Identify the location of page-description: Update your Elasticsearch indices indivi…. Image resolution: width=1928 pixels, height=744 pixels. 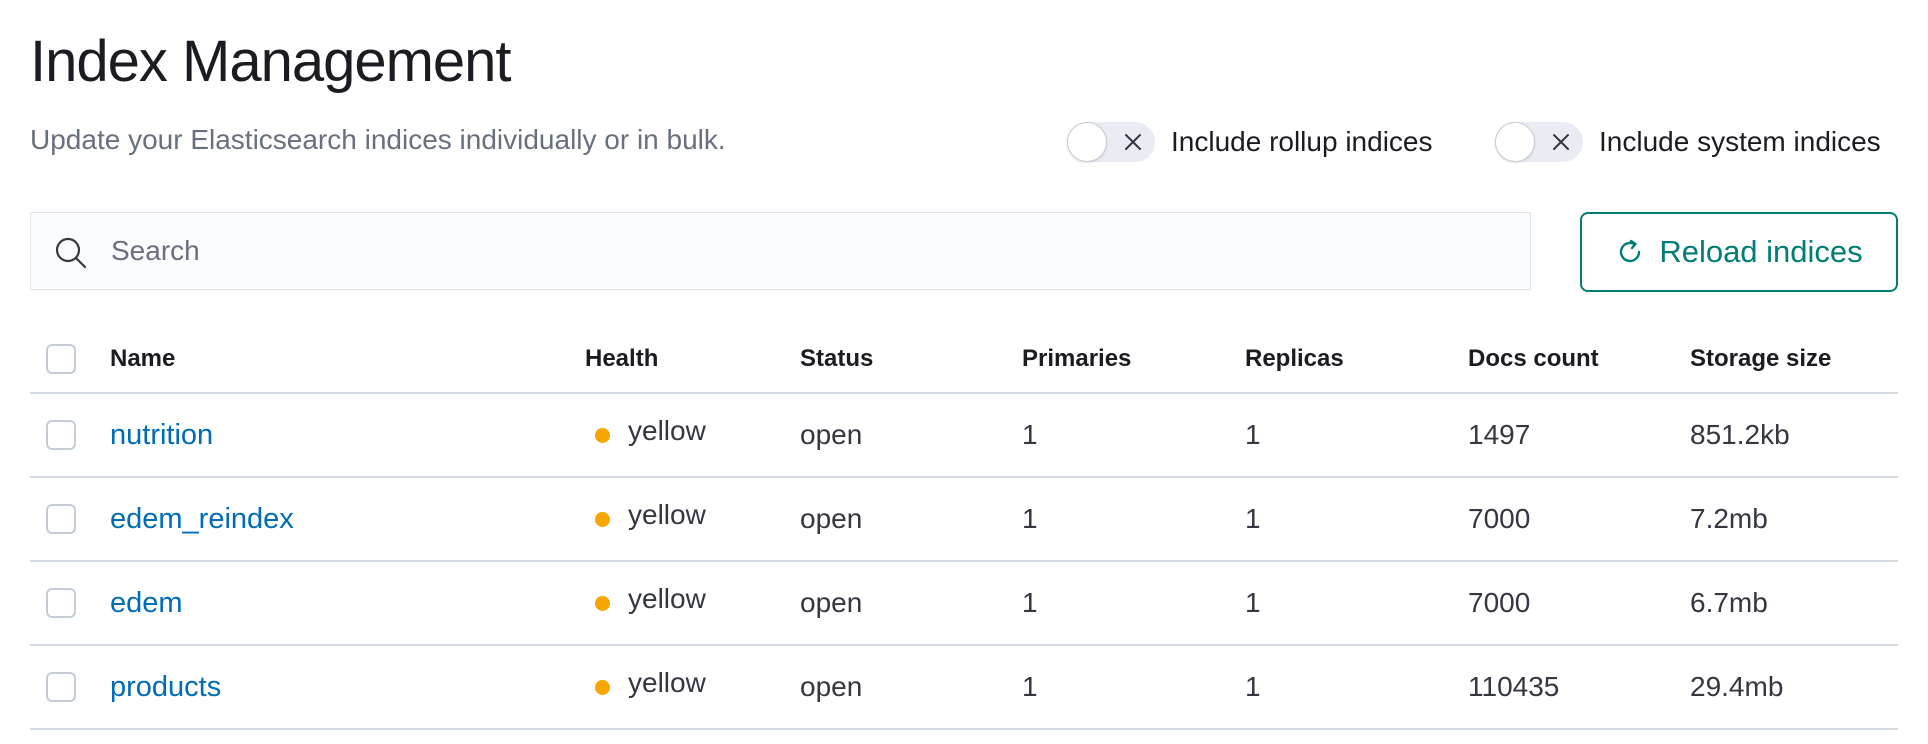
(378, 139).